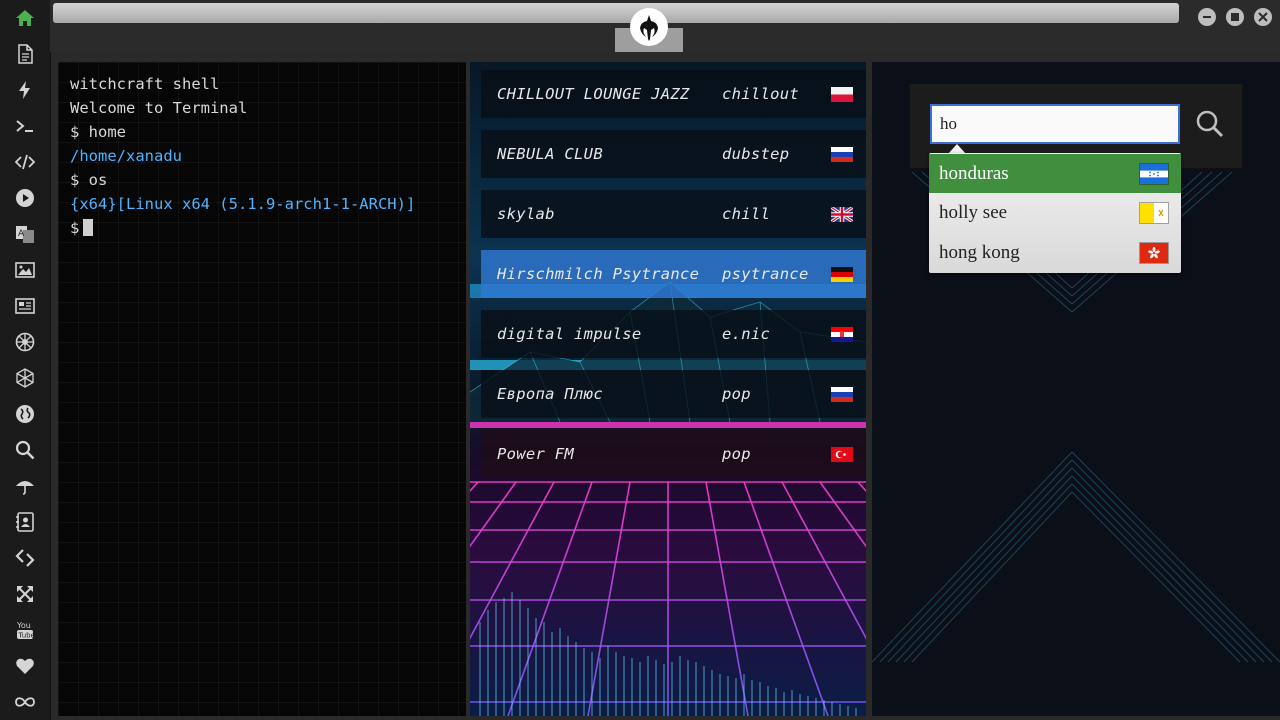 The height and width of the screenshot is (720, 1280). Describe the element at coordinates (21, 234) in the screenshot. I see `svg-text: A` at that location.